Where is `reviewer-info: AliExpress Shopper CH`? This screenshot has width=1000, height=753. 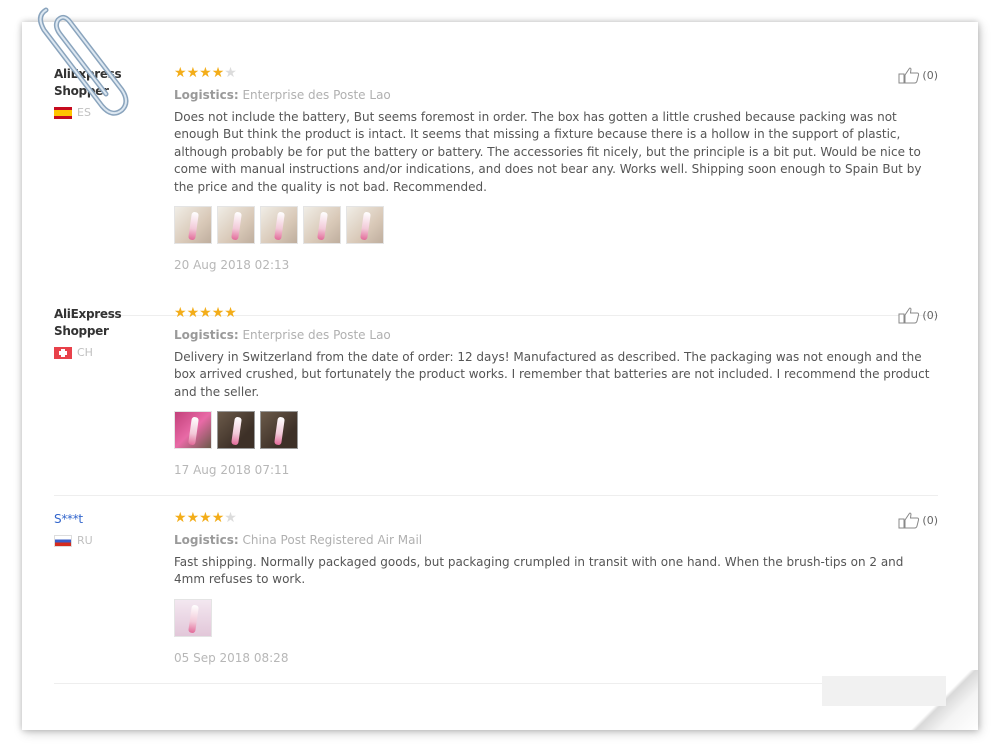 reviewer-info: AliExpress Shopper CH is located at coordinates (109, 332).